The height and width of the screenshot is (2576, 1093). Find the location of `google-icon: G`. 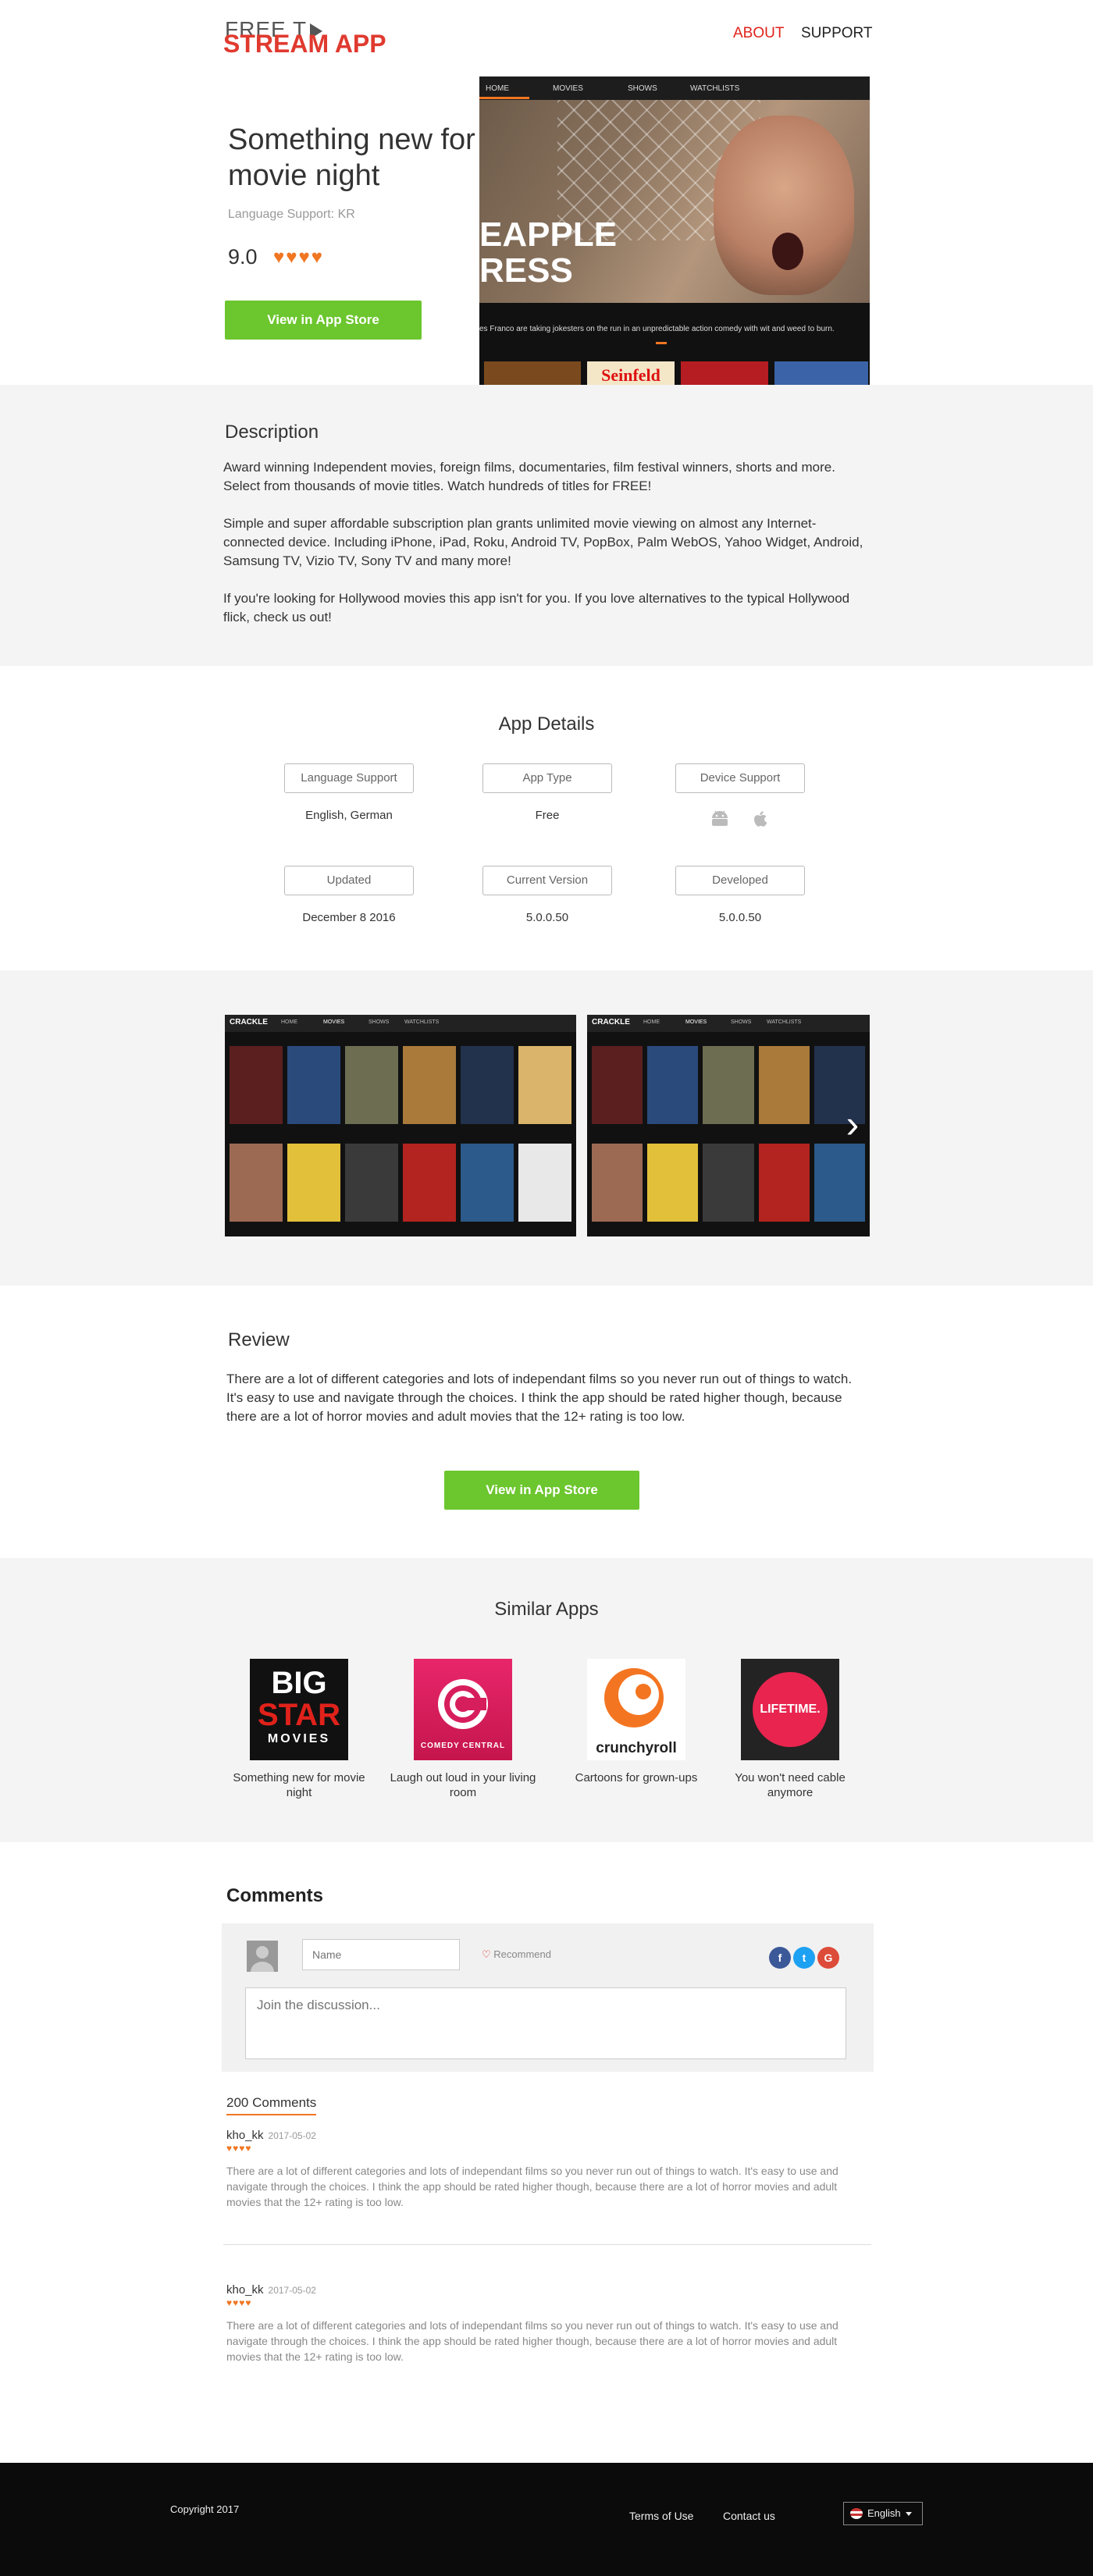

google-icon: G is located at coordinates (828, 1958).